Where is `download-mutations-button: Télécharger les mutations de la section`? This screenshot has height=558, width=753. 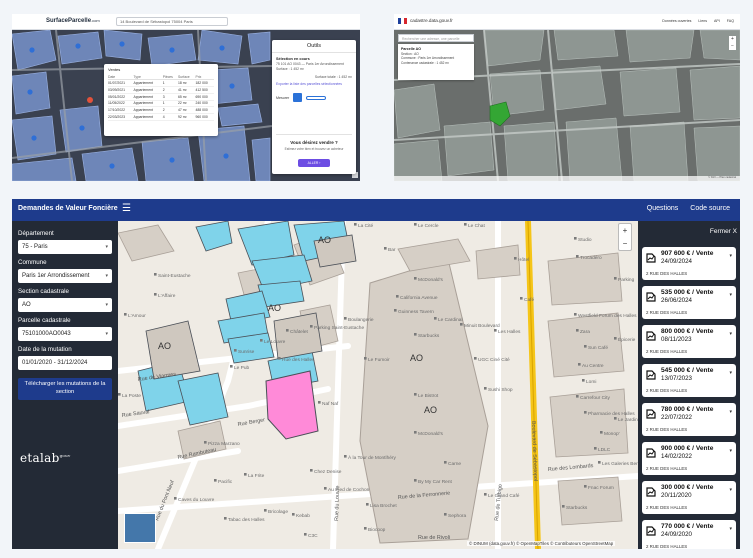 download-mutations-button: Télécharger les mutations de la section is located at coordinates (65, 389).